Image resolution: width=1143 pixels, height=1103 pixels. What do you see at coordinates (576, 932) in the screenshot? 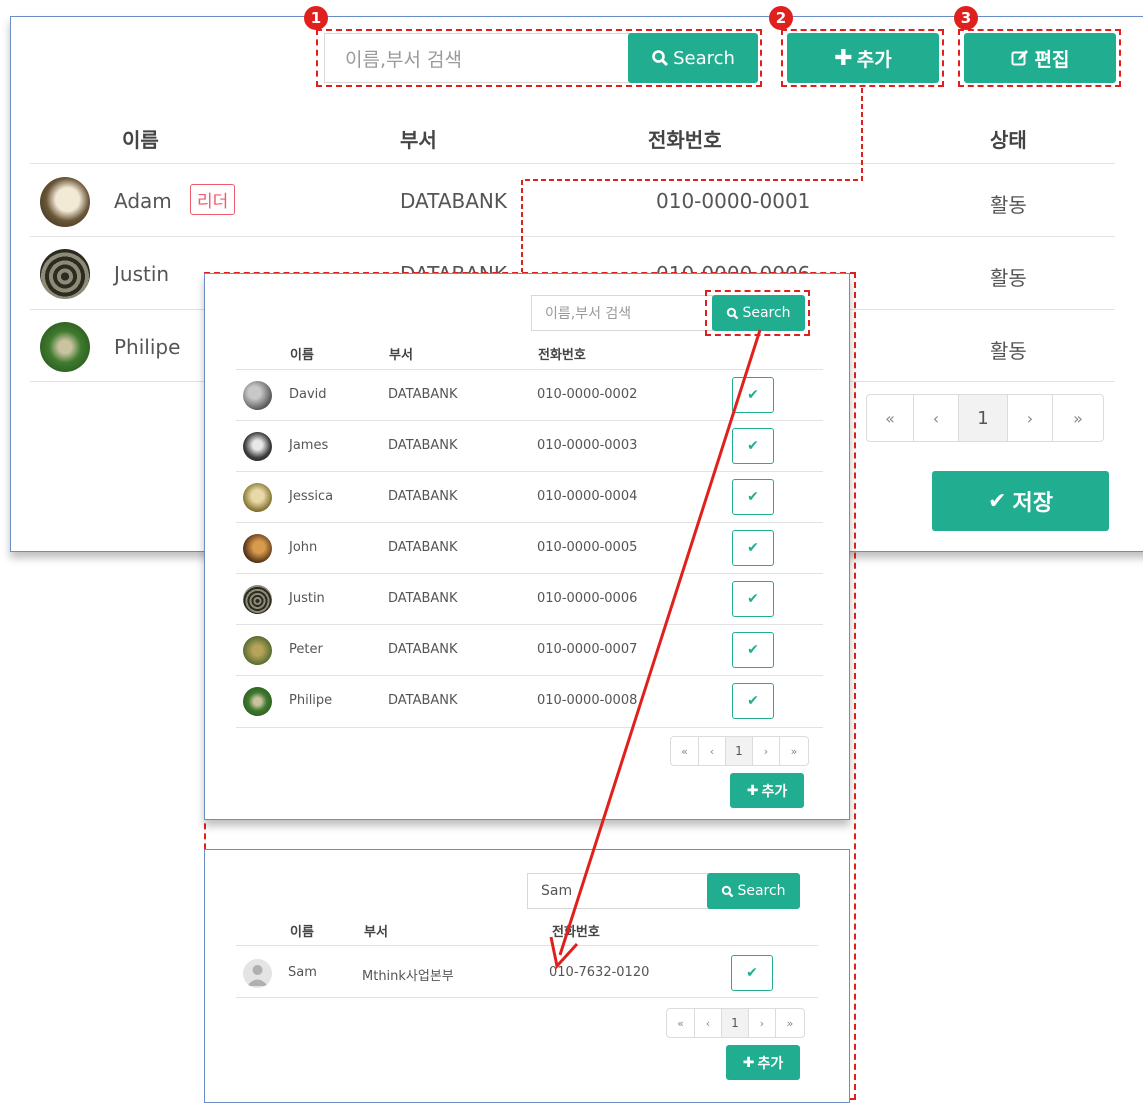
I see `result-column-phone: 전화번호` at bounding box center [576, 932].